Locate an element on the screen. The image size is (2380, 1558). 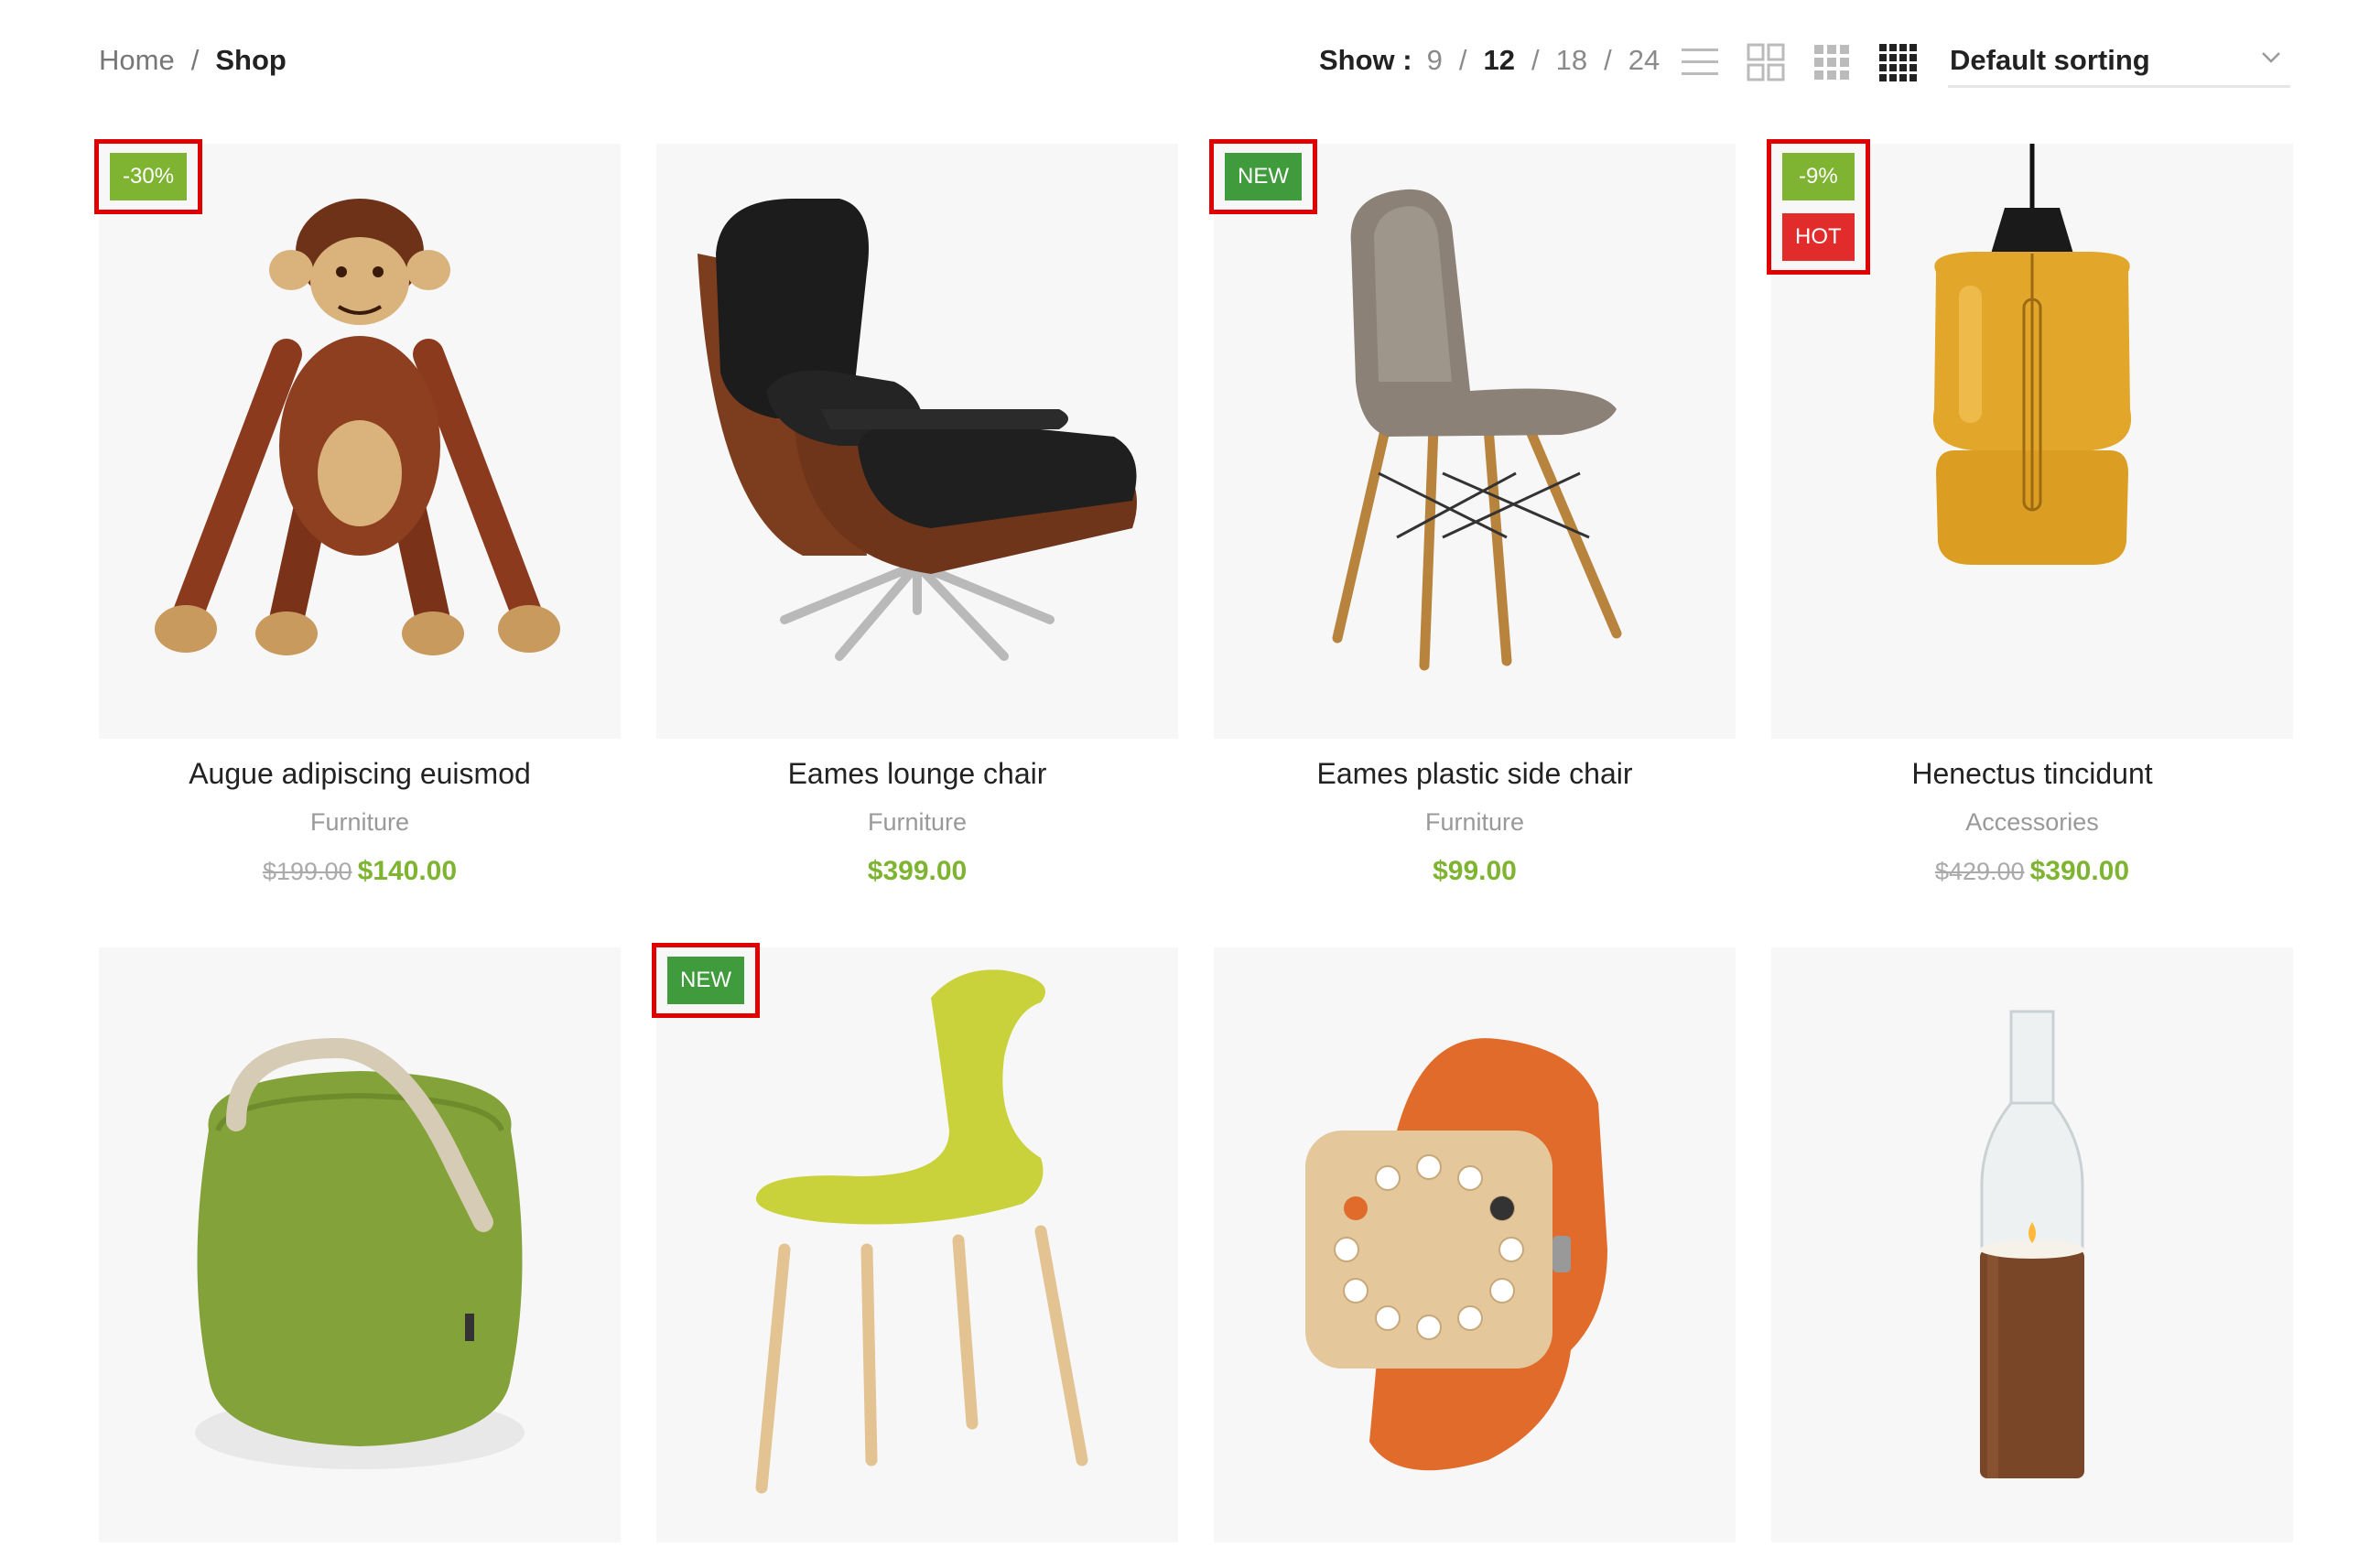
sale-badge: -30% is located at coordinates (149, 176).